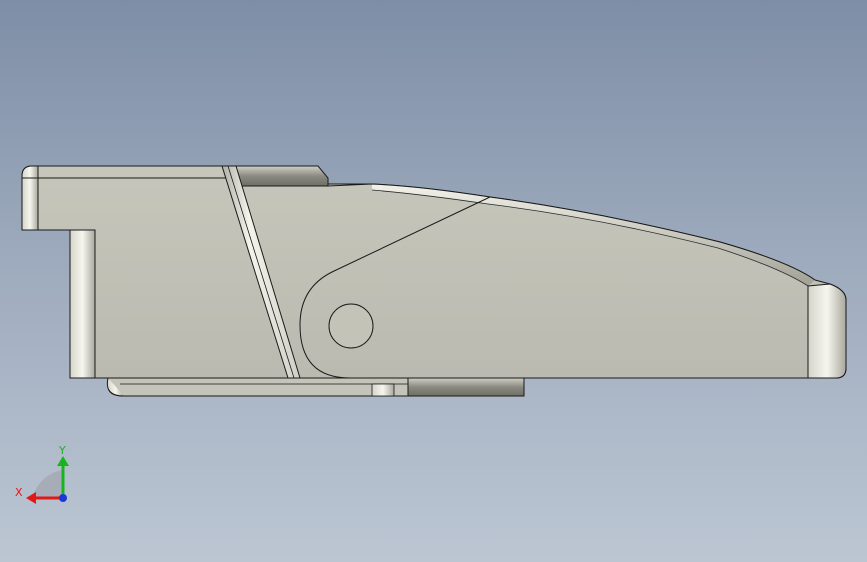 This screenshot has width=867, height=562. Describe the element at coordinates (315, 387) in the screenshot. I see `base-plate` at that location.